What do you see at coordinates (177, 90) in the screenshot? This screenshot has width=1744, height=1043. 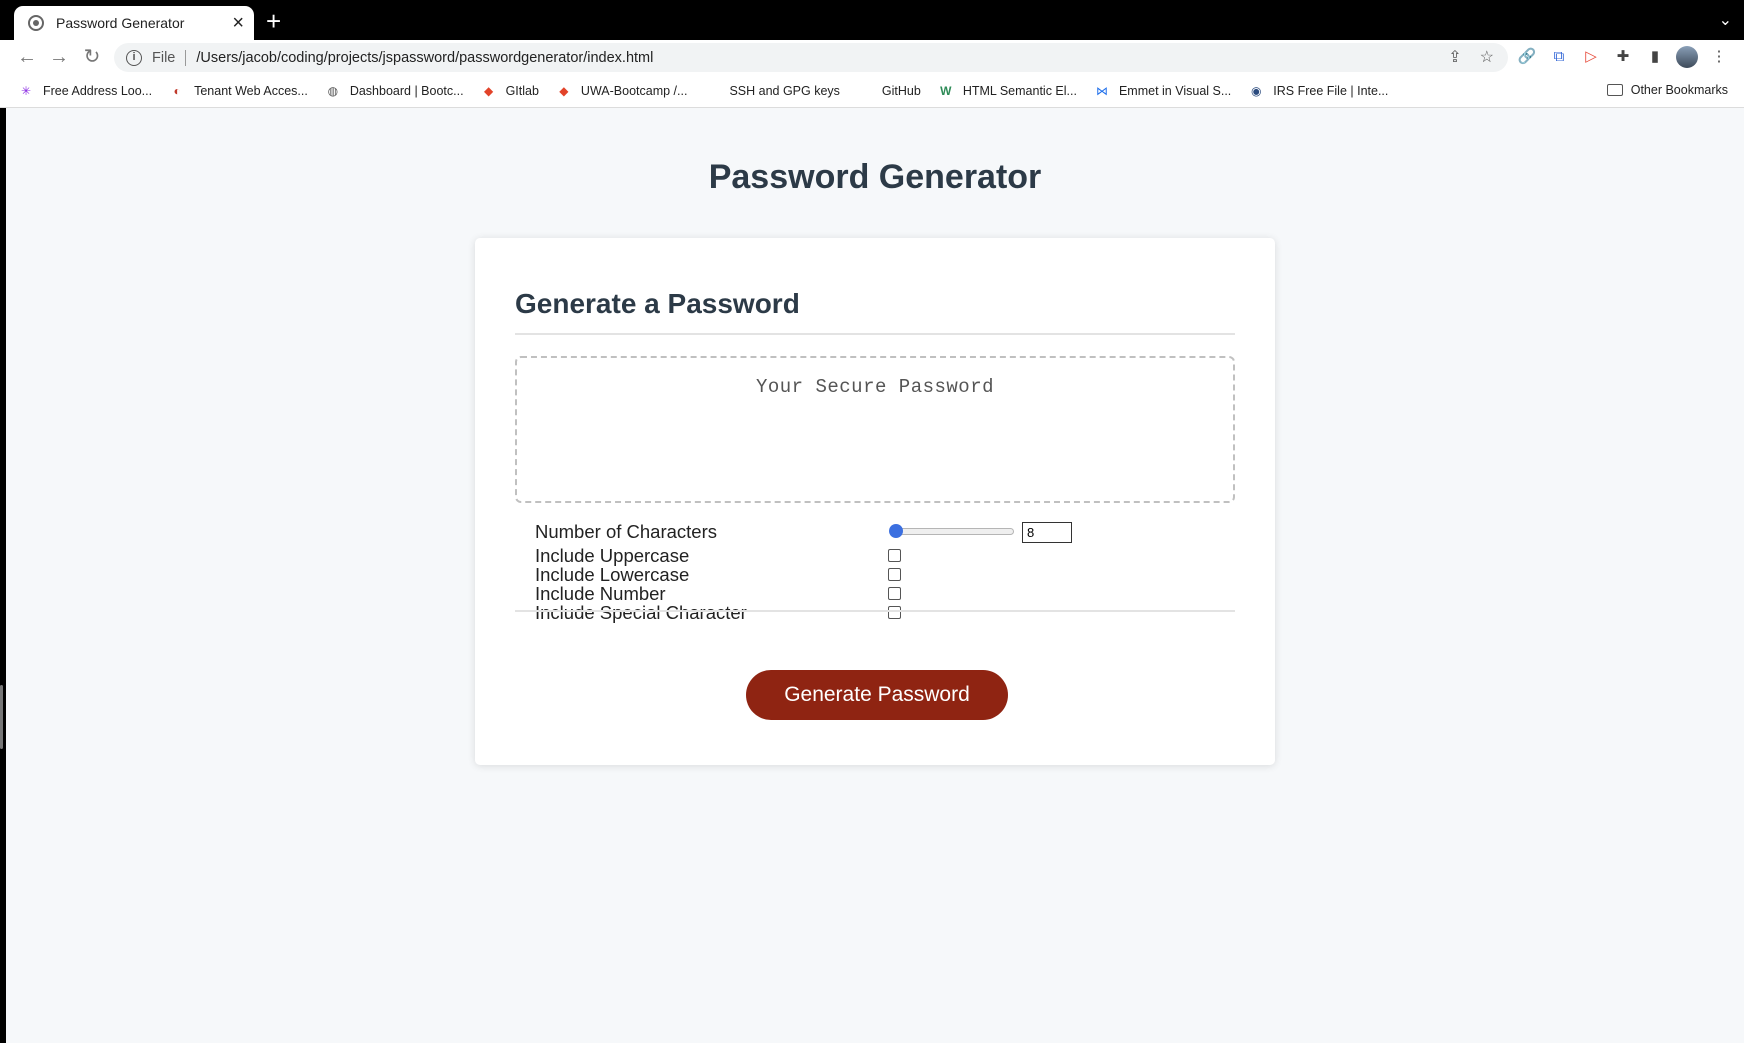 I see `bookmark-favicon-icon: ◐` at bounding box center [177, 90].